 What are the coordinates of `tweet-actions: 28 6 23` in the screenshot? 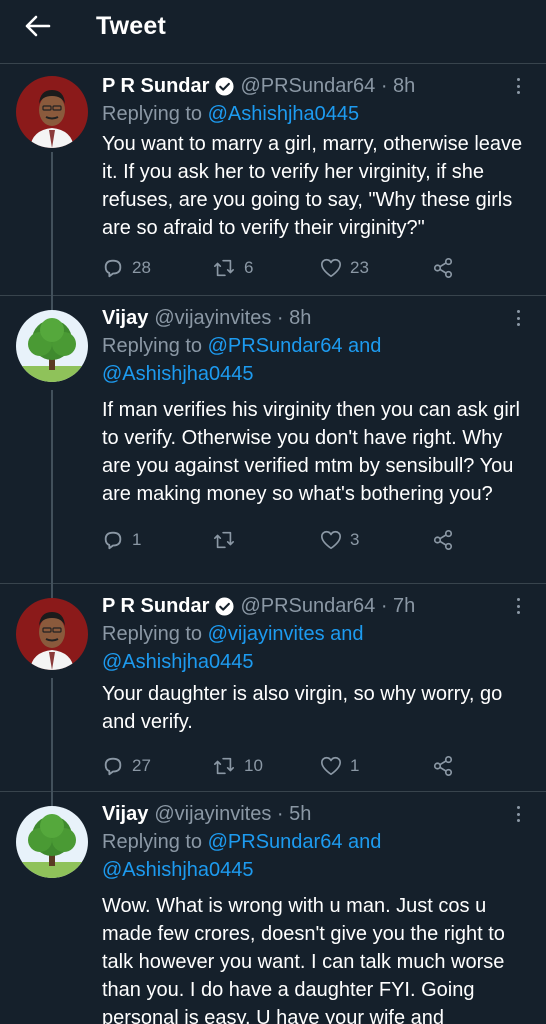 It's located at (315, 268).